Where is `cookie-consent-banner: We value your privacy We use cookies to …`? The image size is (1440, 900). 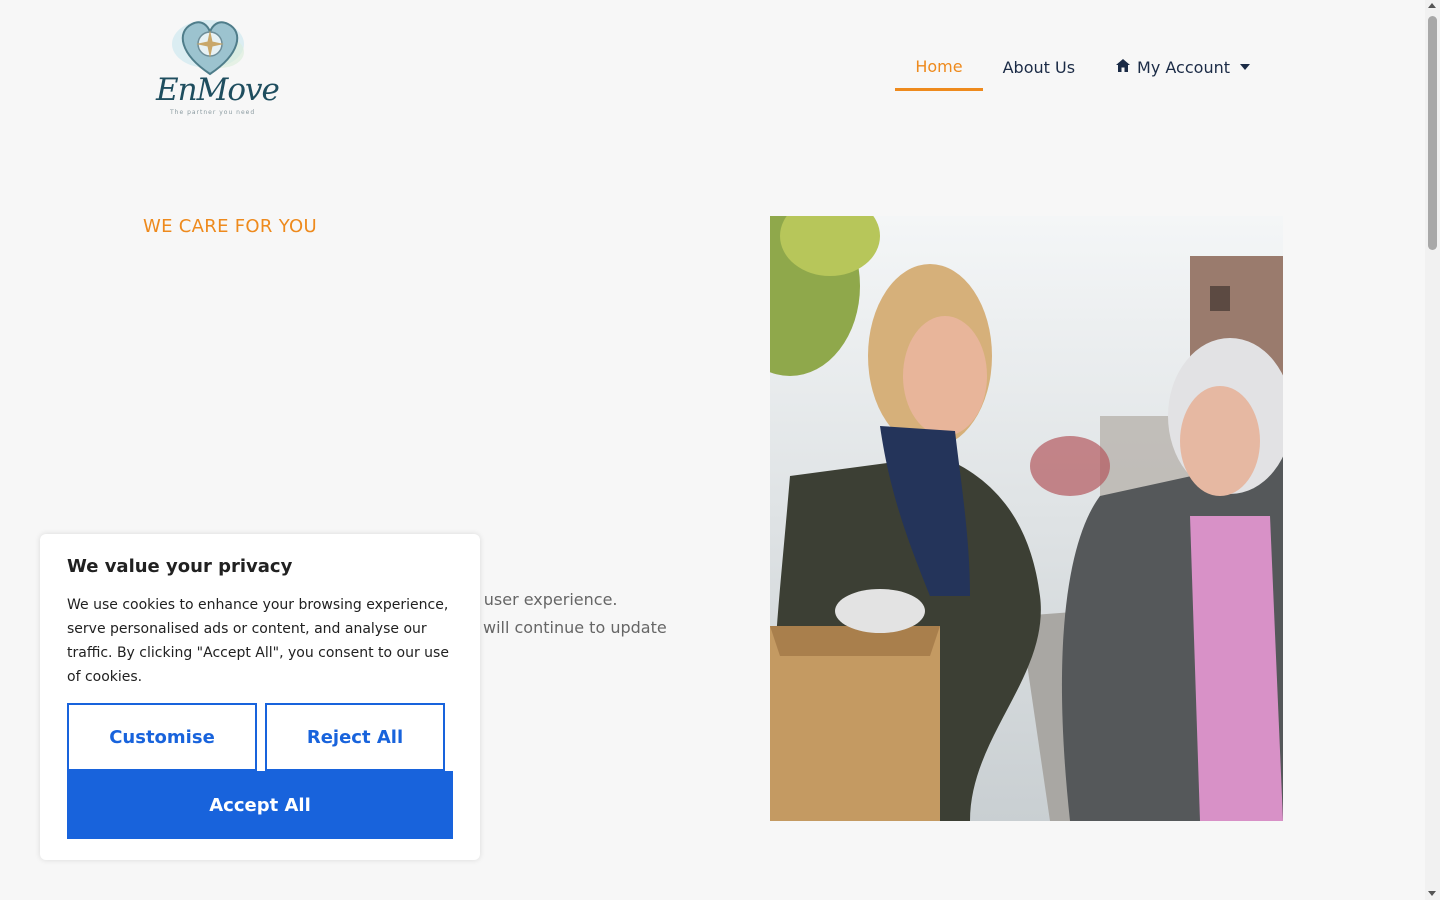 cookie-consent-banner: We value your privacy We use cookies to … is located at coordinates (260, 697).